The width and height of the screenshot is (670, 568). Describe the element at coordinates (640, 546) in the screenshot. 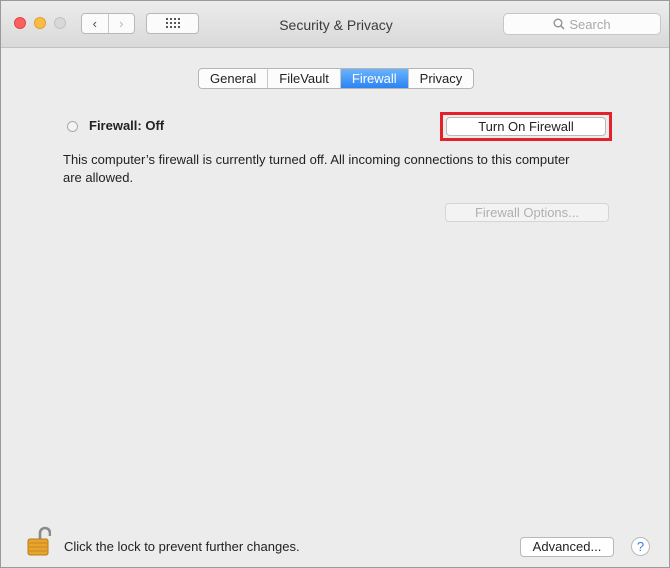

I see `help-icon: ?` at that location.